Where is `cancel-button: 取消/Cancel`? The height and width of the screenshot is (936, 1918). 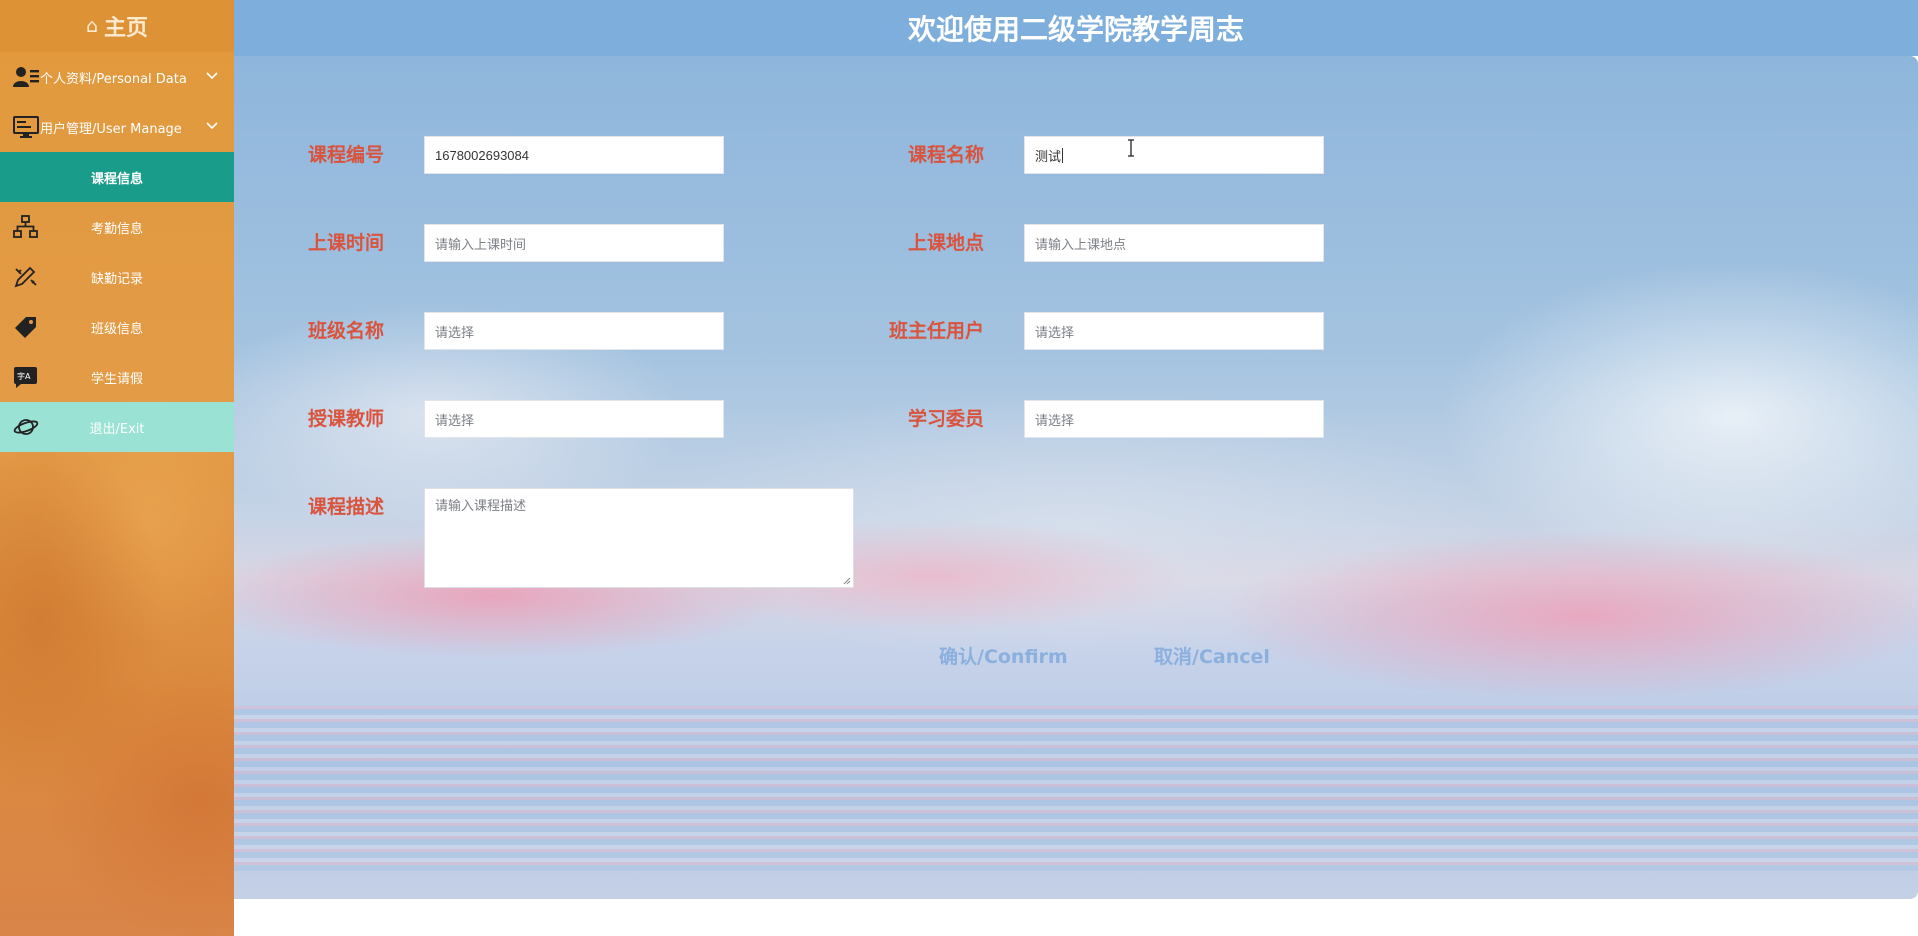 cancel-button: 取消/Cancel is located at coordinates (1212, 655).